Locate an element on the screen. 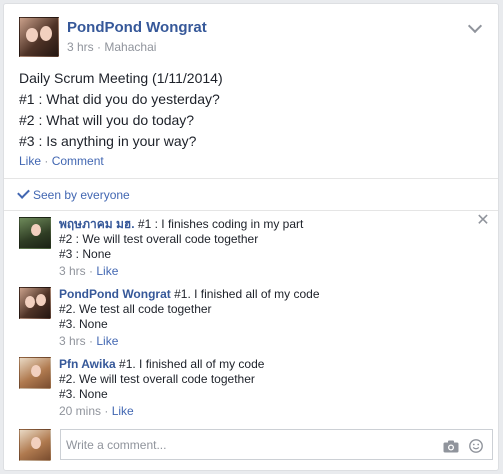 Image resolution: width=503 pixels, height=474 pixels. comment-input is located at coordinates (246, 445).